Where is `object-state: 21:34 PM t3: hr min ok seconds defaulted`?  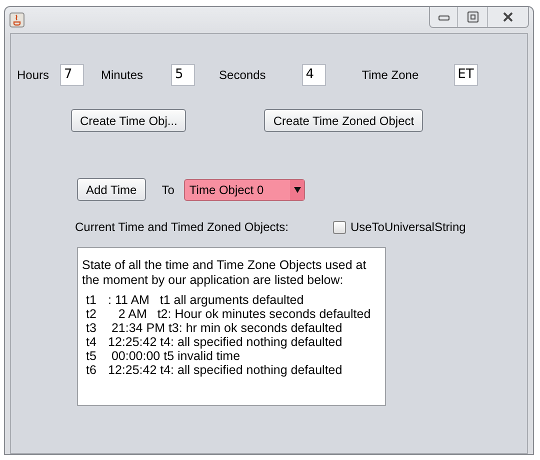 object-state: 21:34 PM t3: hr min ok seconds defaulted is located at coordinates (226, 328).